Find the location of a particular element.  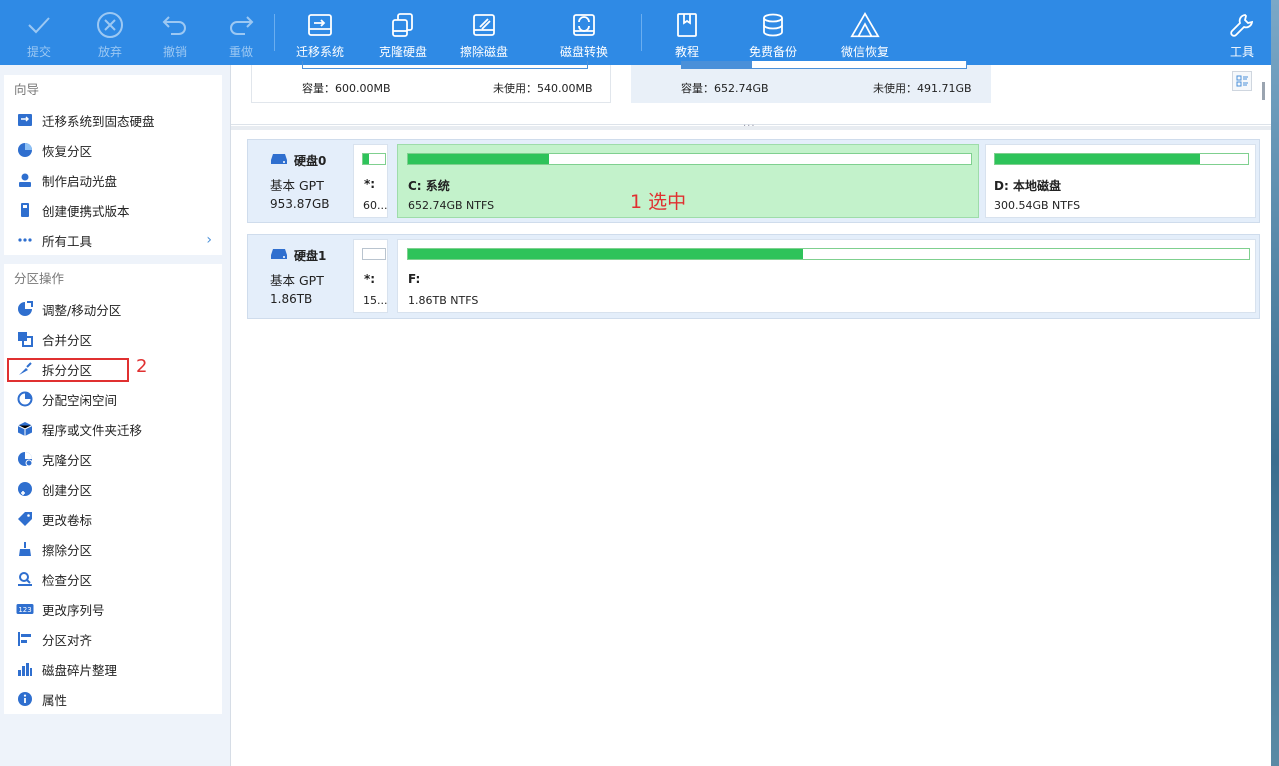

discard-button: 放弃 is located at coordinates (110, 32).